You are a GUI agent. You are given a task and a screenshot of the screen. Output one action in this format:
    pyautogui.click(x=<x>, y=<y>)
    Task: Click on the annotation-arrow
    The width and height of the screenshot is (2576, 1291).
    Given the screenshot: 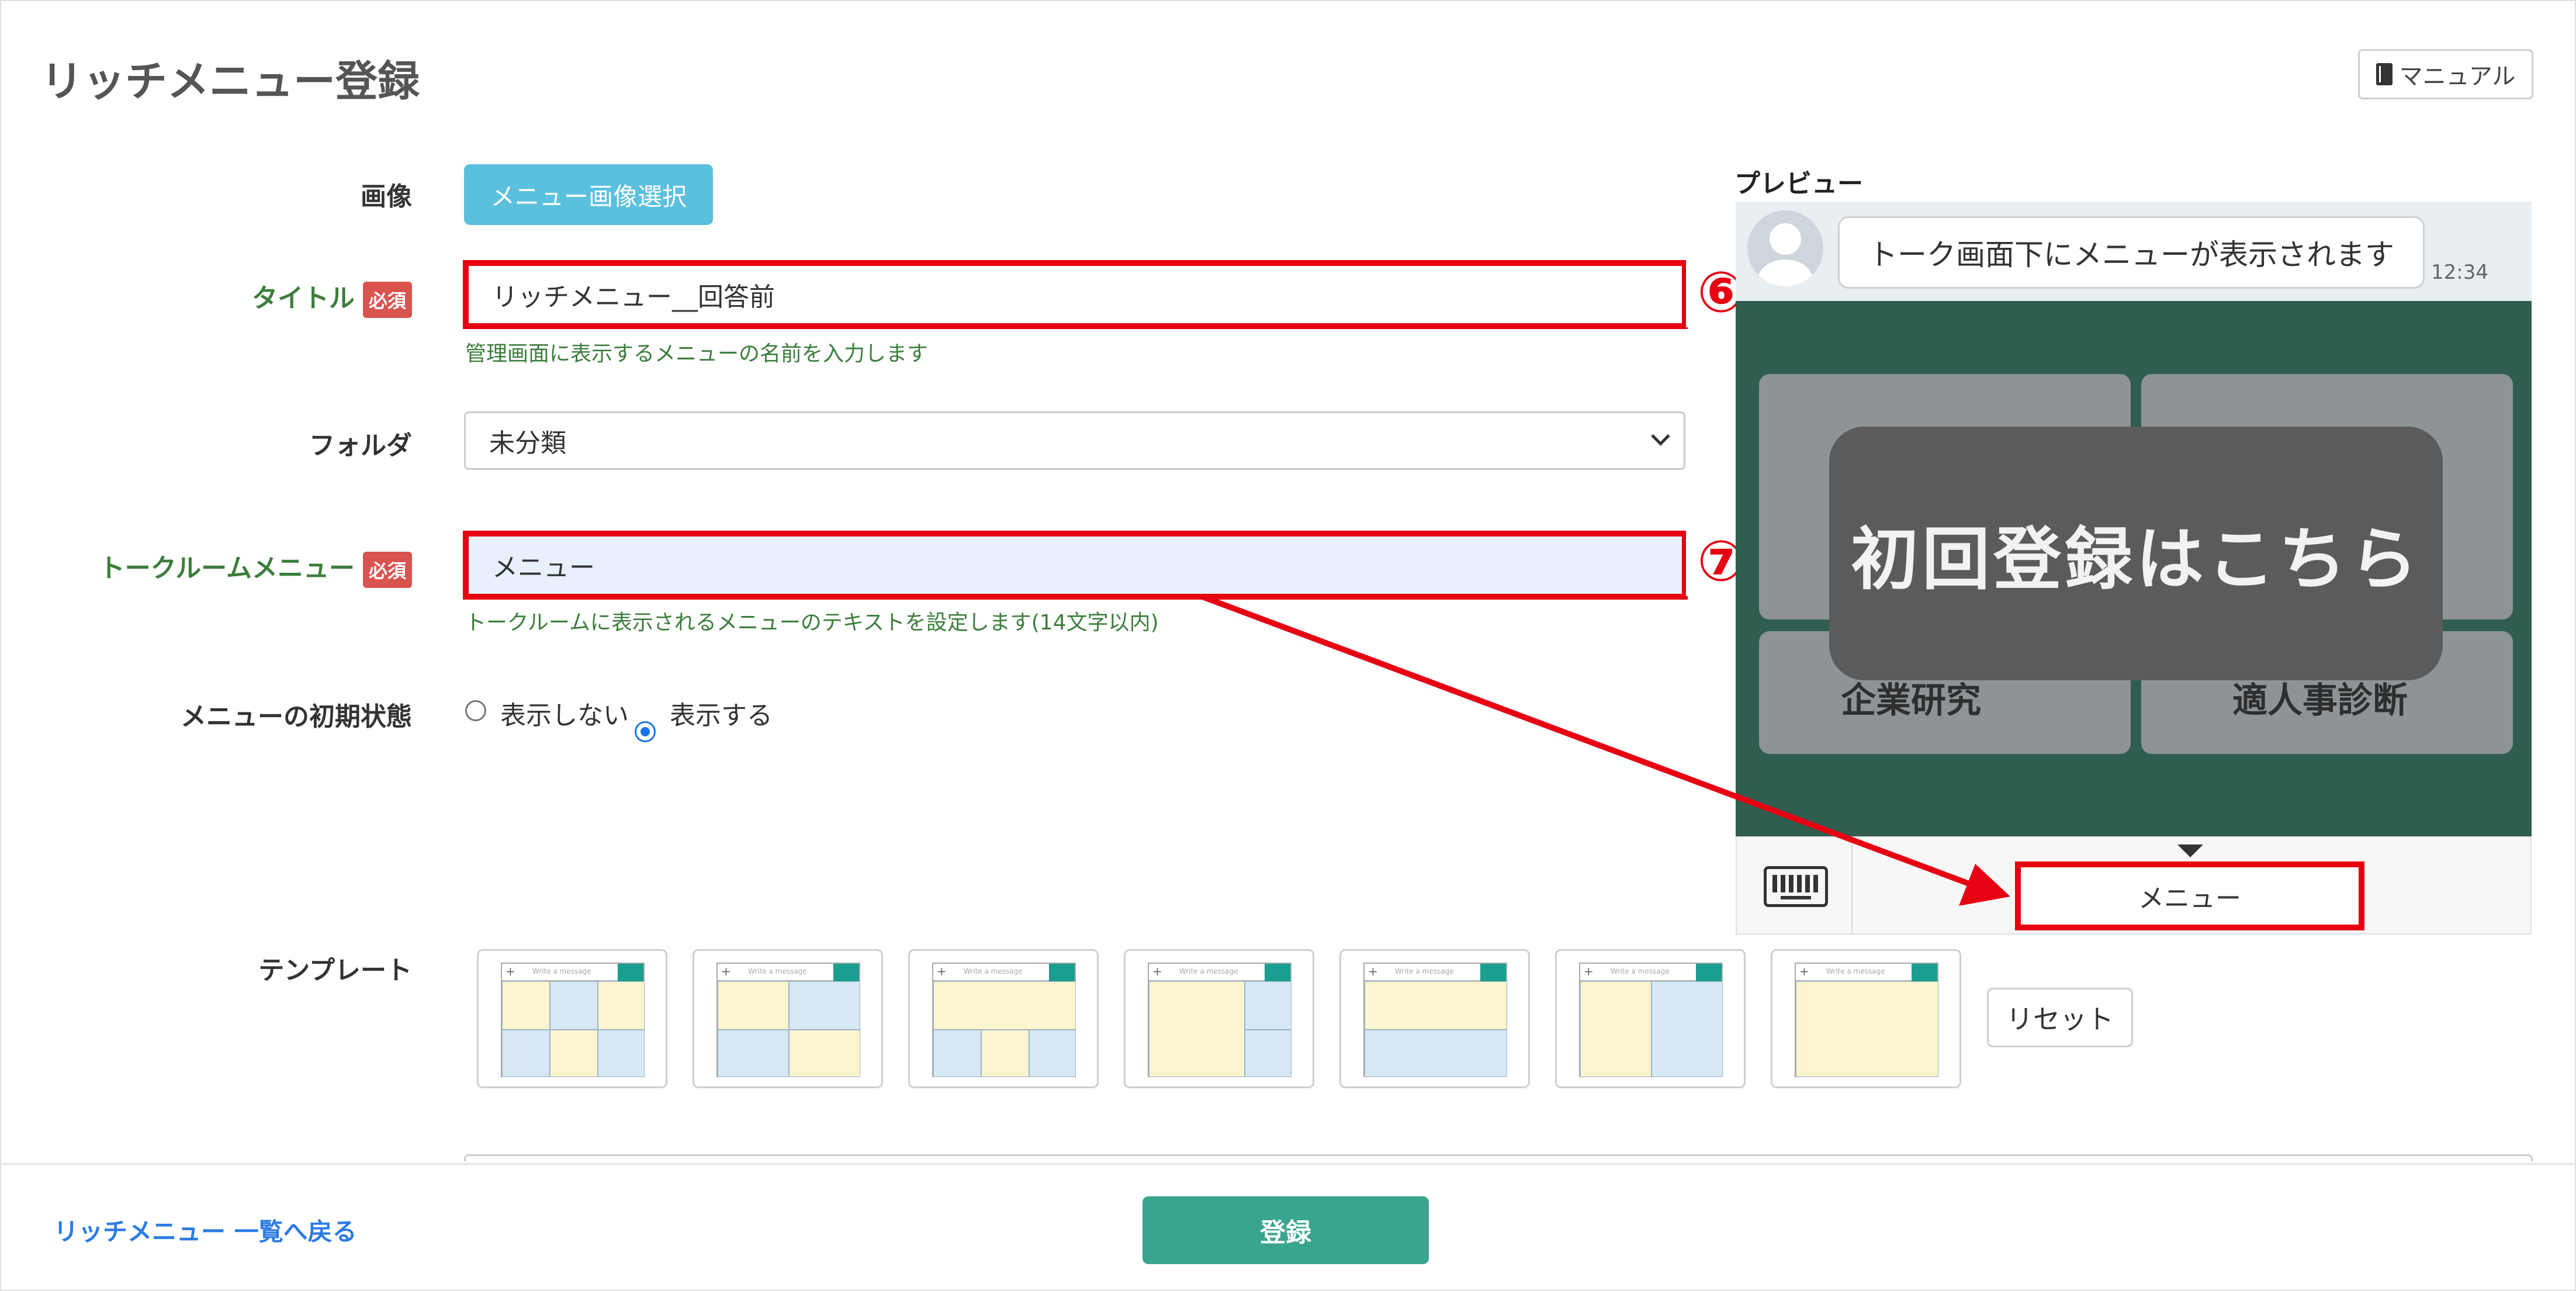 What is the action you would take?
    pyautogui.click(x=1607, y=750)
    